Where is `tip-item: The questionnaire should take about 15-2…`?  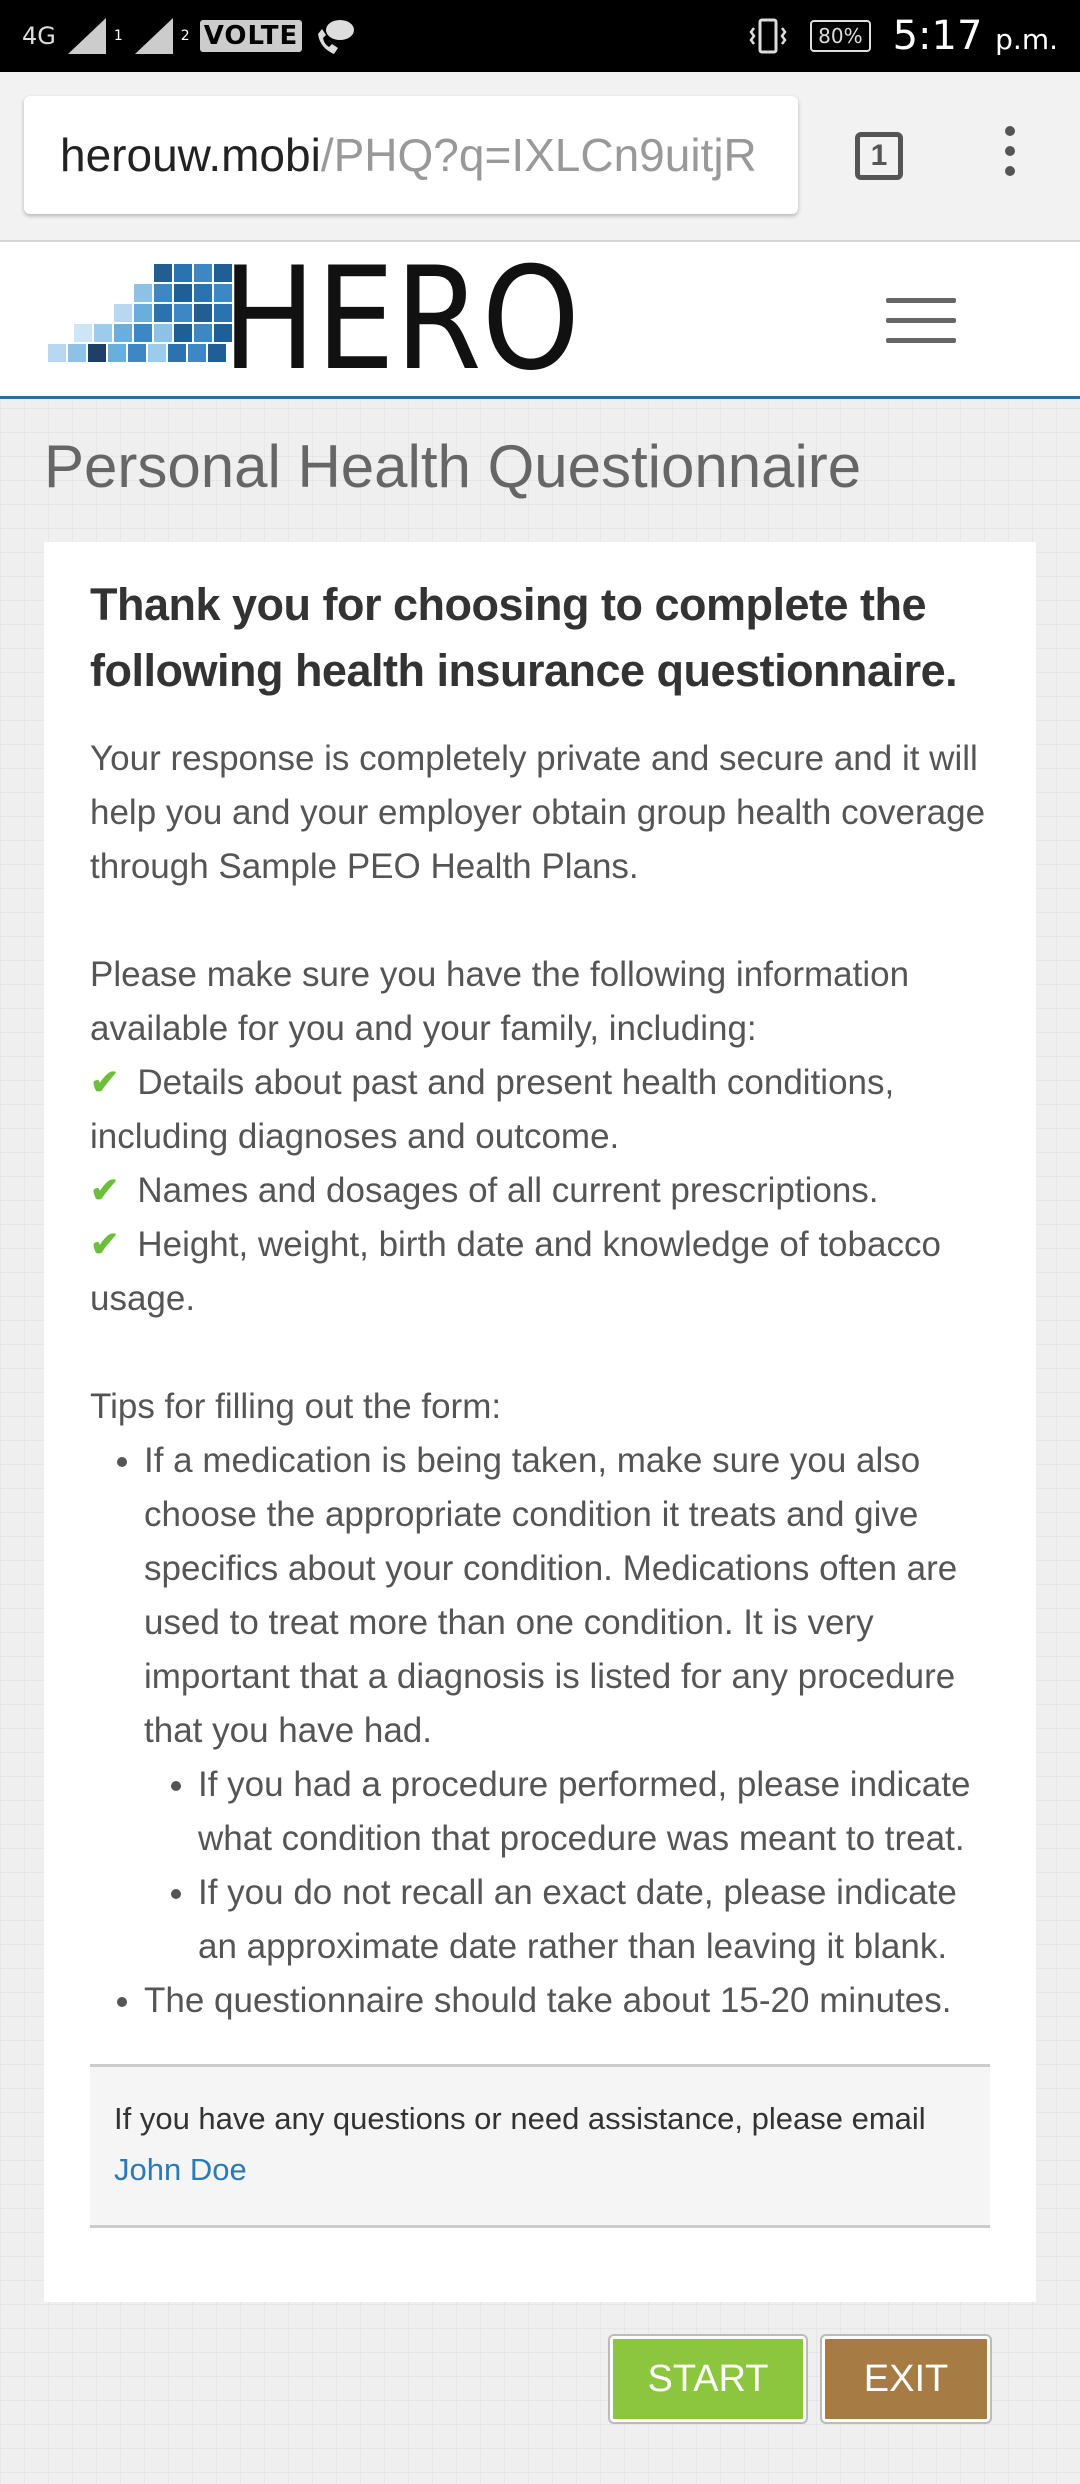
tip-item: The questionnaire should take about 15-2… is located at coordinates (567, 2001).